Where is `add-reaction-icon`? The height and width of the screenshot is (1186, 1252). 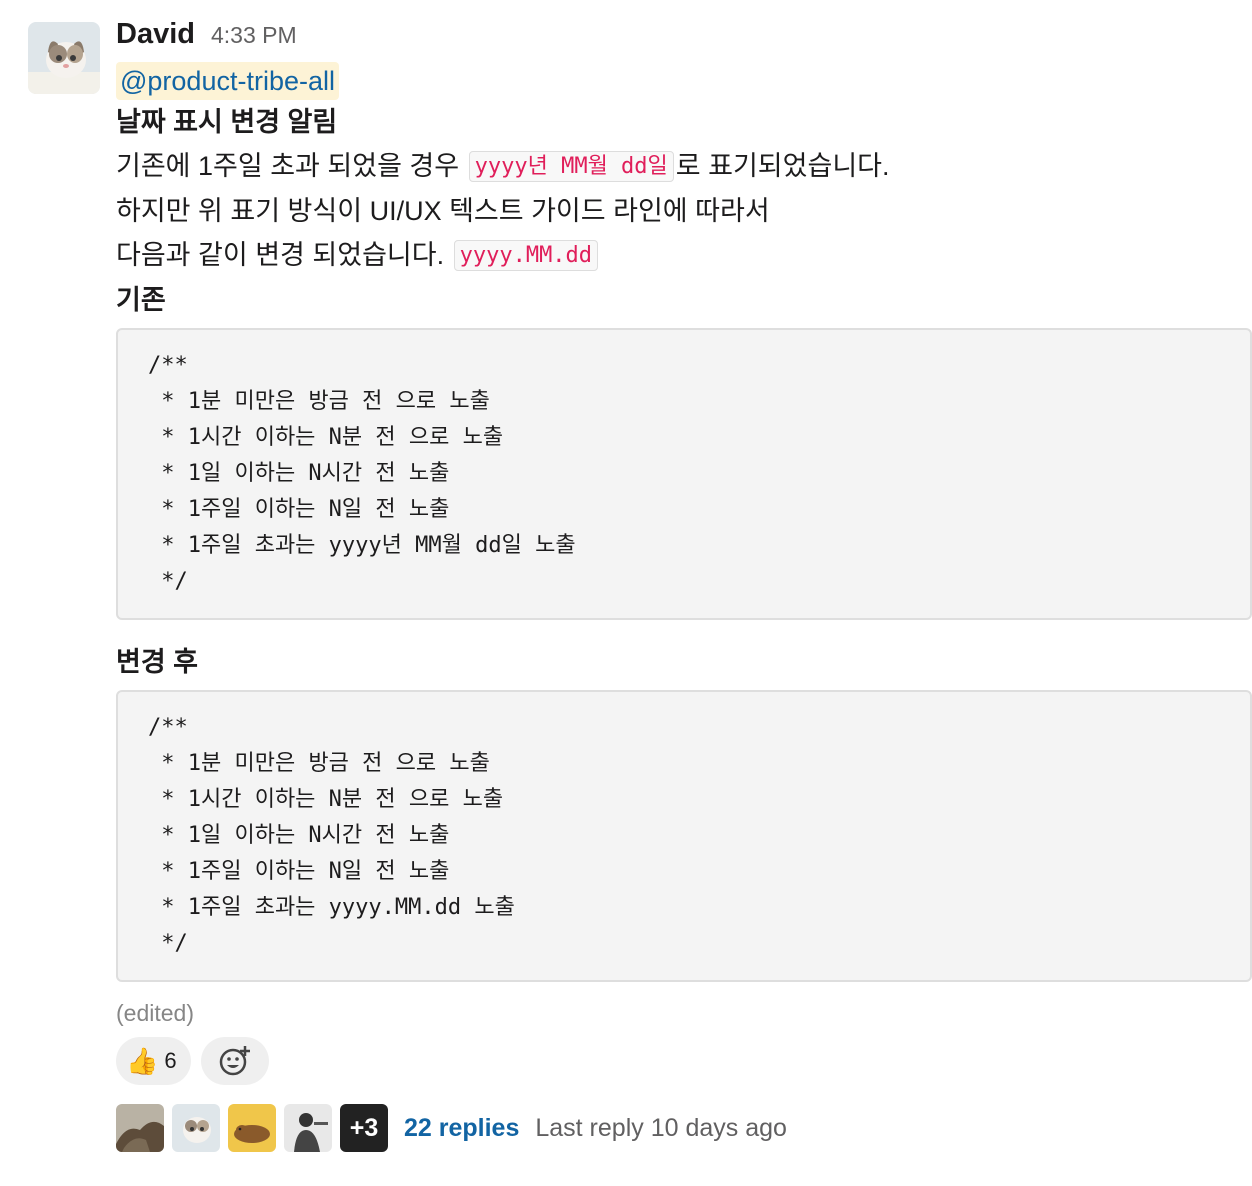 add-reaction-icon is located at coordinates (234, 1061).